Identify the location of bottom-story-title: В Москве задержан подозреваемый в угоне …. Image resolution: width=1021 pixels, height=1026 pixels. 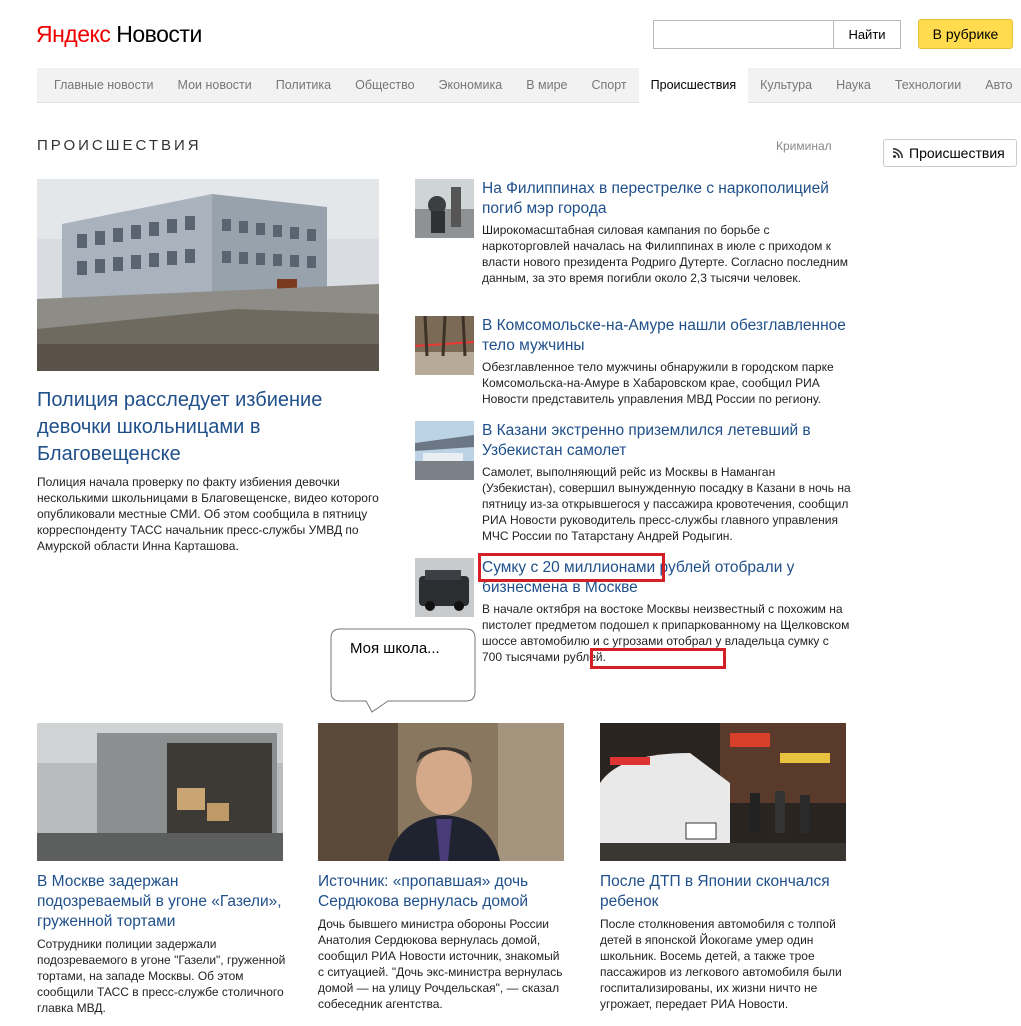
(162, 902).